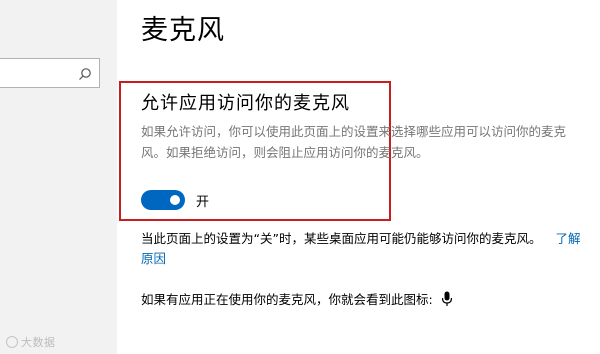 This screenshot has width=600, height=354. I want to click on page-title: 麦克风, so click(183, 30).